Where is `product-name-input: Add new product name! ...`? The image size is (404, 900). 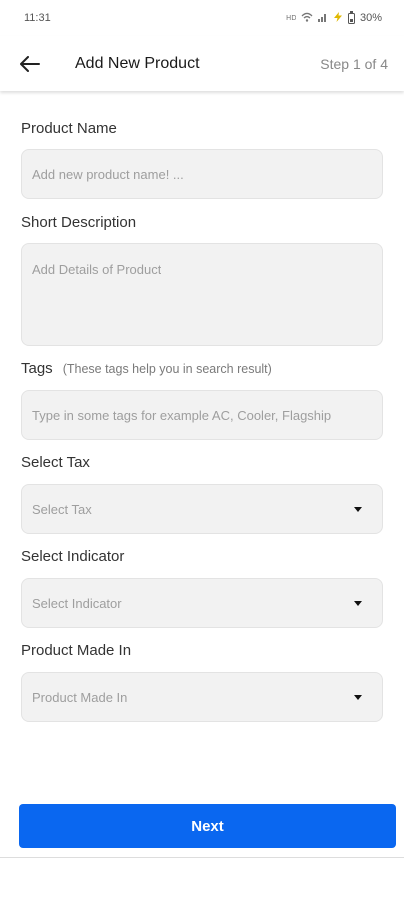 product-name-input: Add new product name! ... is located at coordinates (202, 174).